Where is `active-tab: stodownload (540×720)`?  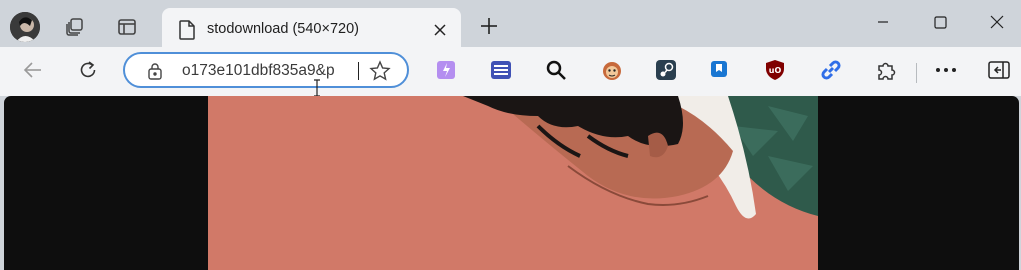 active-tab: stodownload (540×720) is located at coordinates (311, 30).